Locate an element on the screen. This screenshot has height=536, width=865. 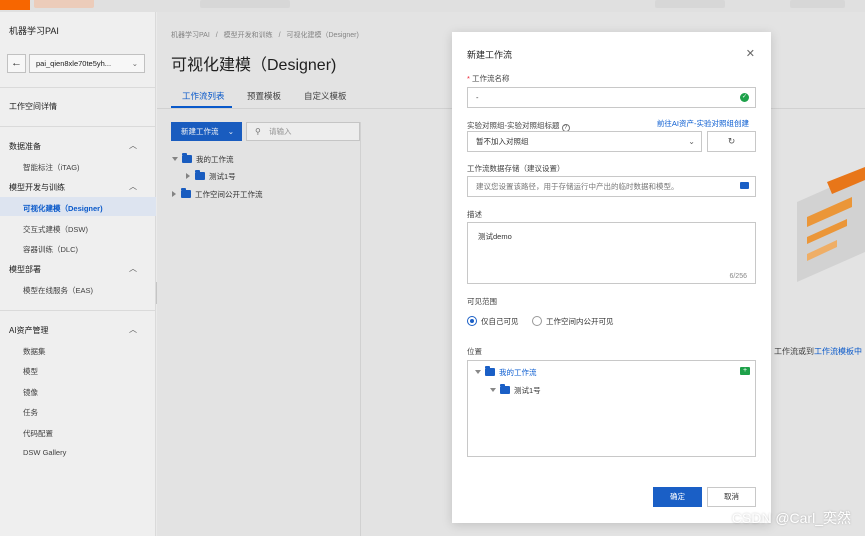
refresh-icon: ↻ is located at coordinates (731, 141).